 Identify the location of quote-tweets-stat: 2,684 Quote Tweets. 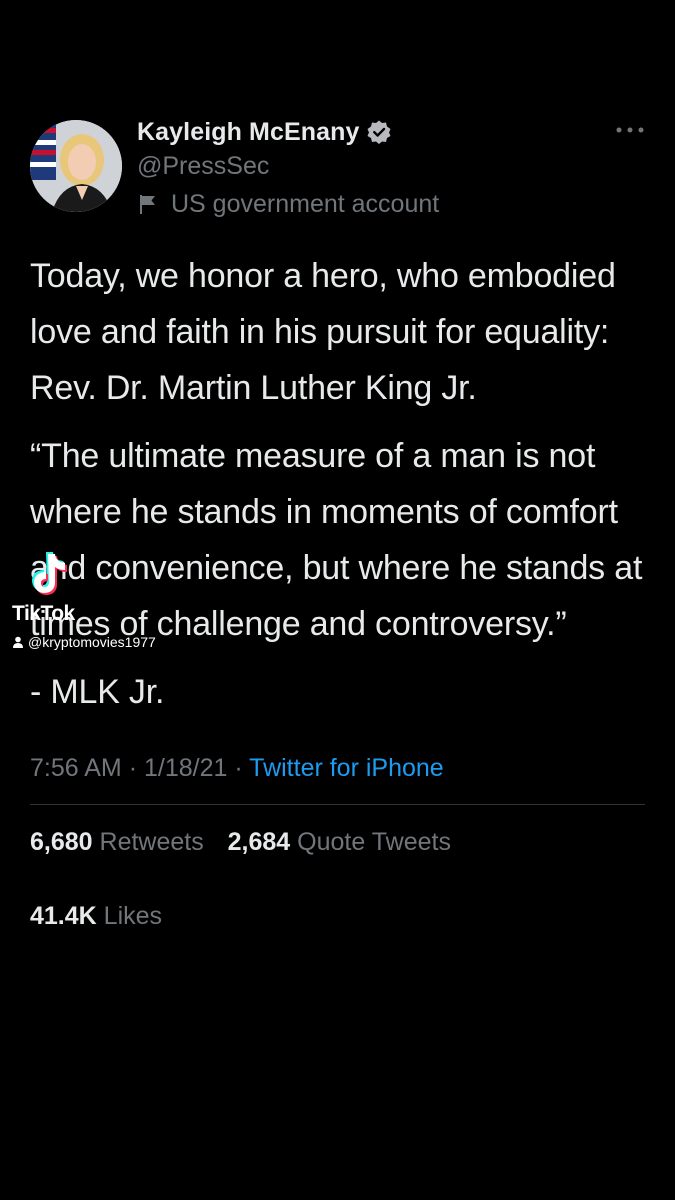
(339, 842).